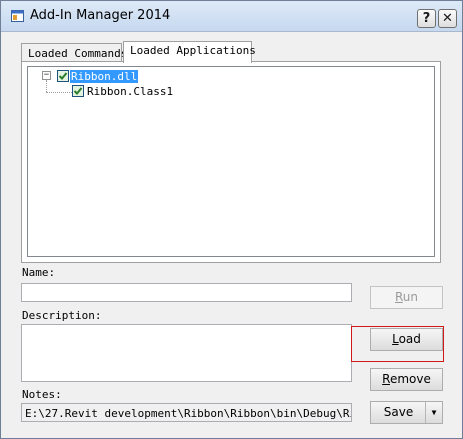 The height and width of the screenshot is (439, 463). Describe the element at coordinates (410, 379) in the screenshot. I see `remove-label-rest: emove` at that location.